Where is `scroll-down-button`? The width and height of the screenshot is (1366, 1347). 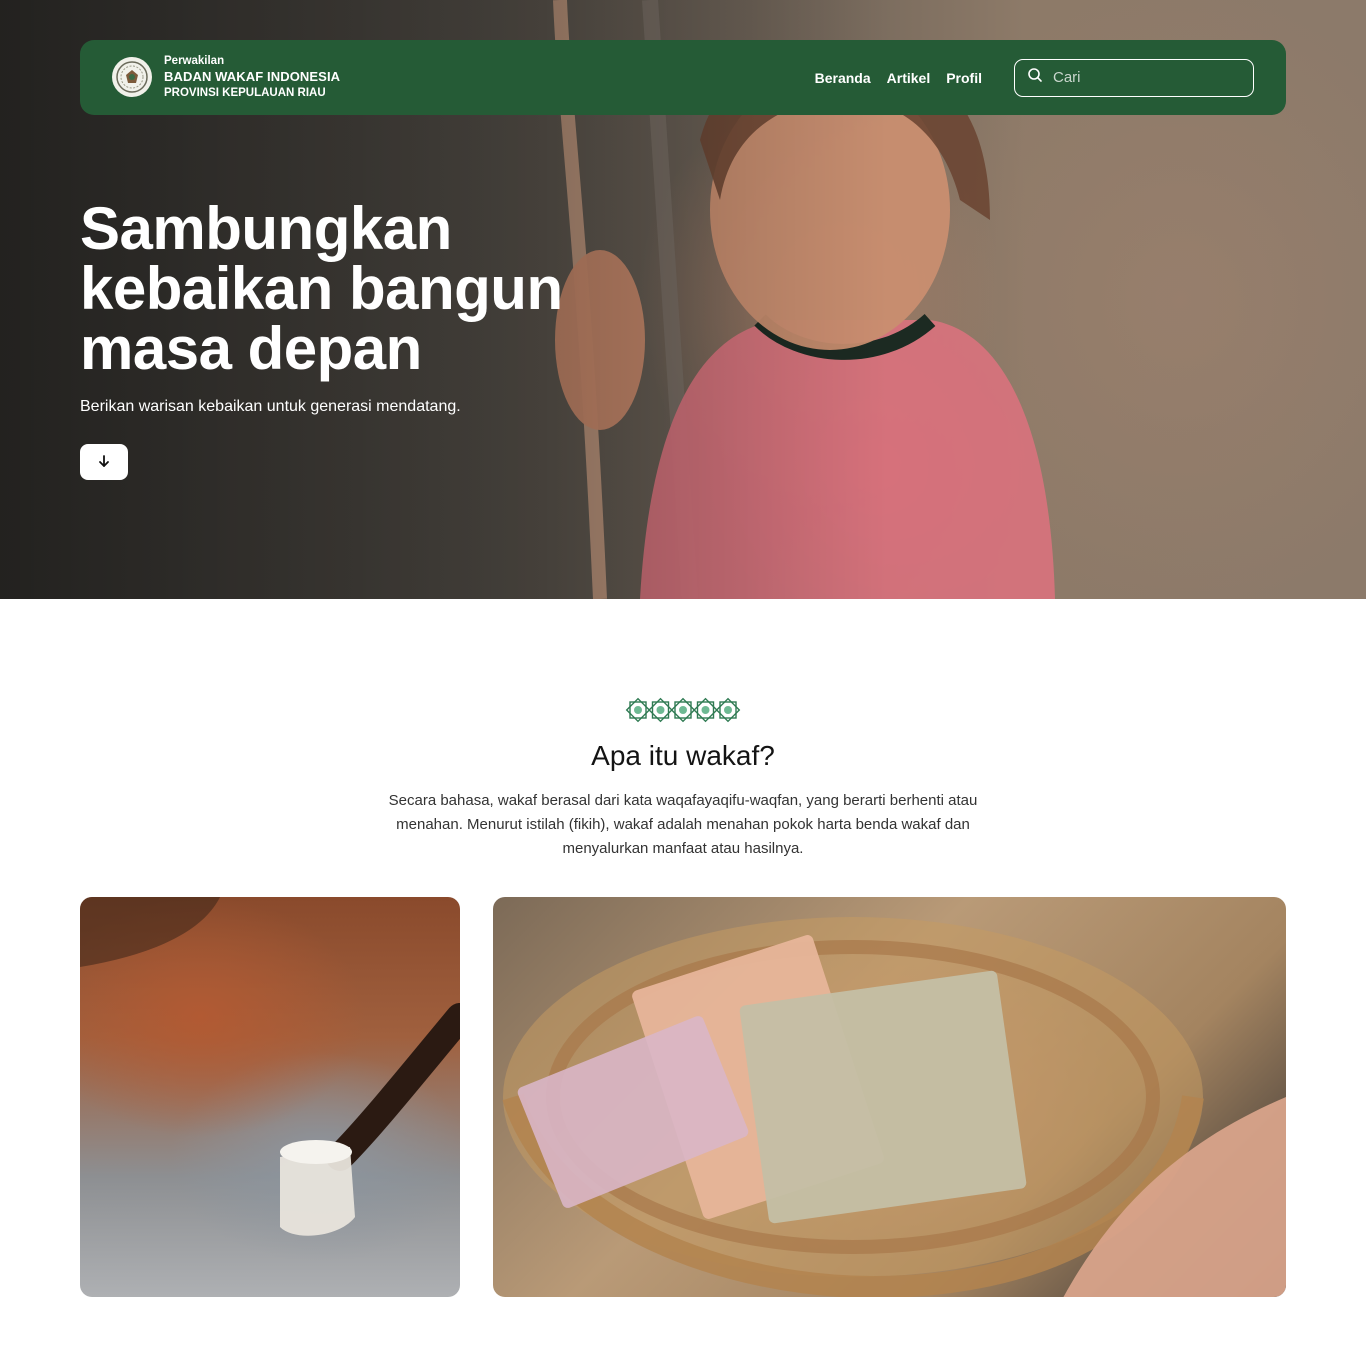
scroll-down-button is located at coordinates (104, 462).